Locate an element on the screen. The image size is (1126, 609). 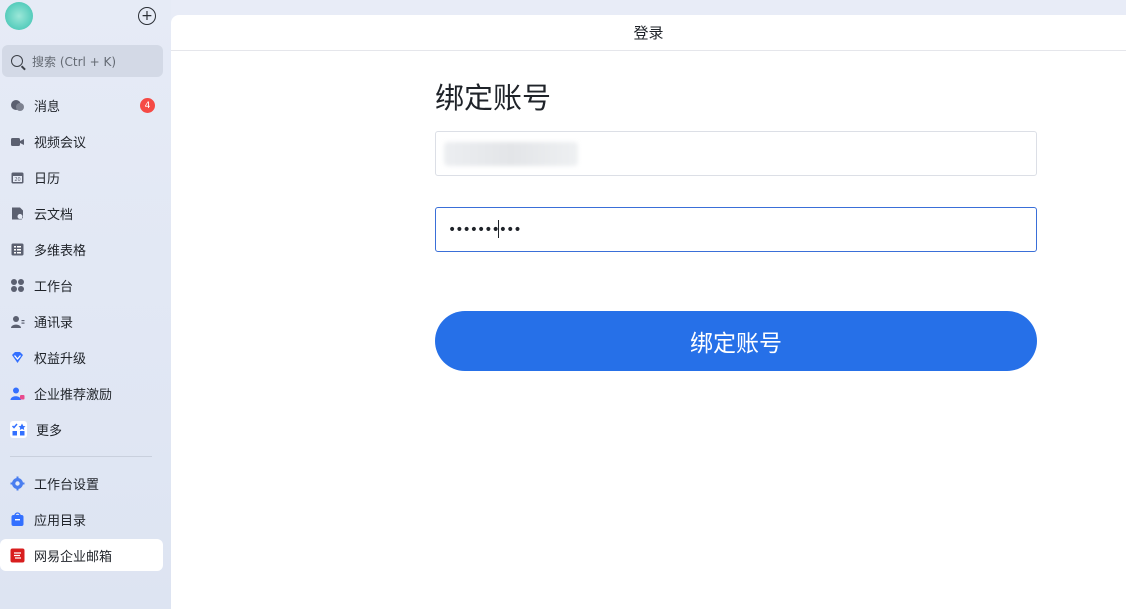
password-value: •••••••••• is located at coordinates (485, 230).